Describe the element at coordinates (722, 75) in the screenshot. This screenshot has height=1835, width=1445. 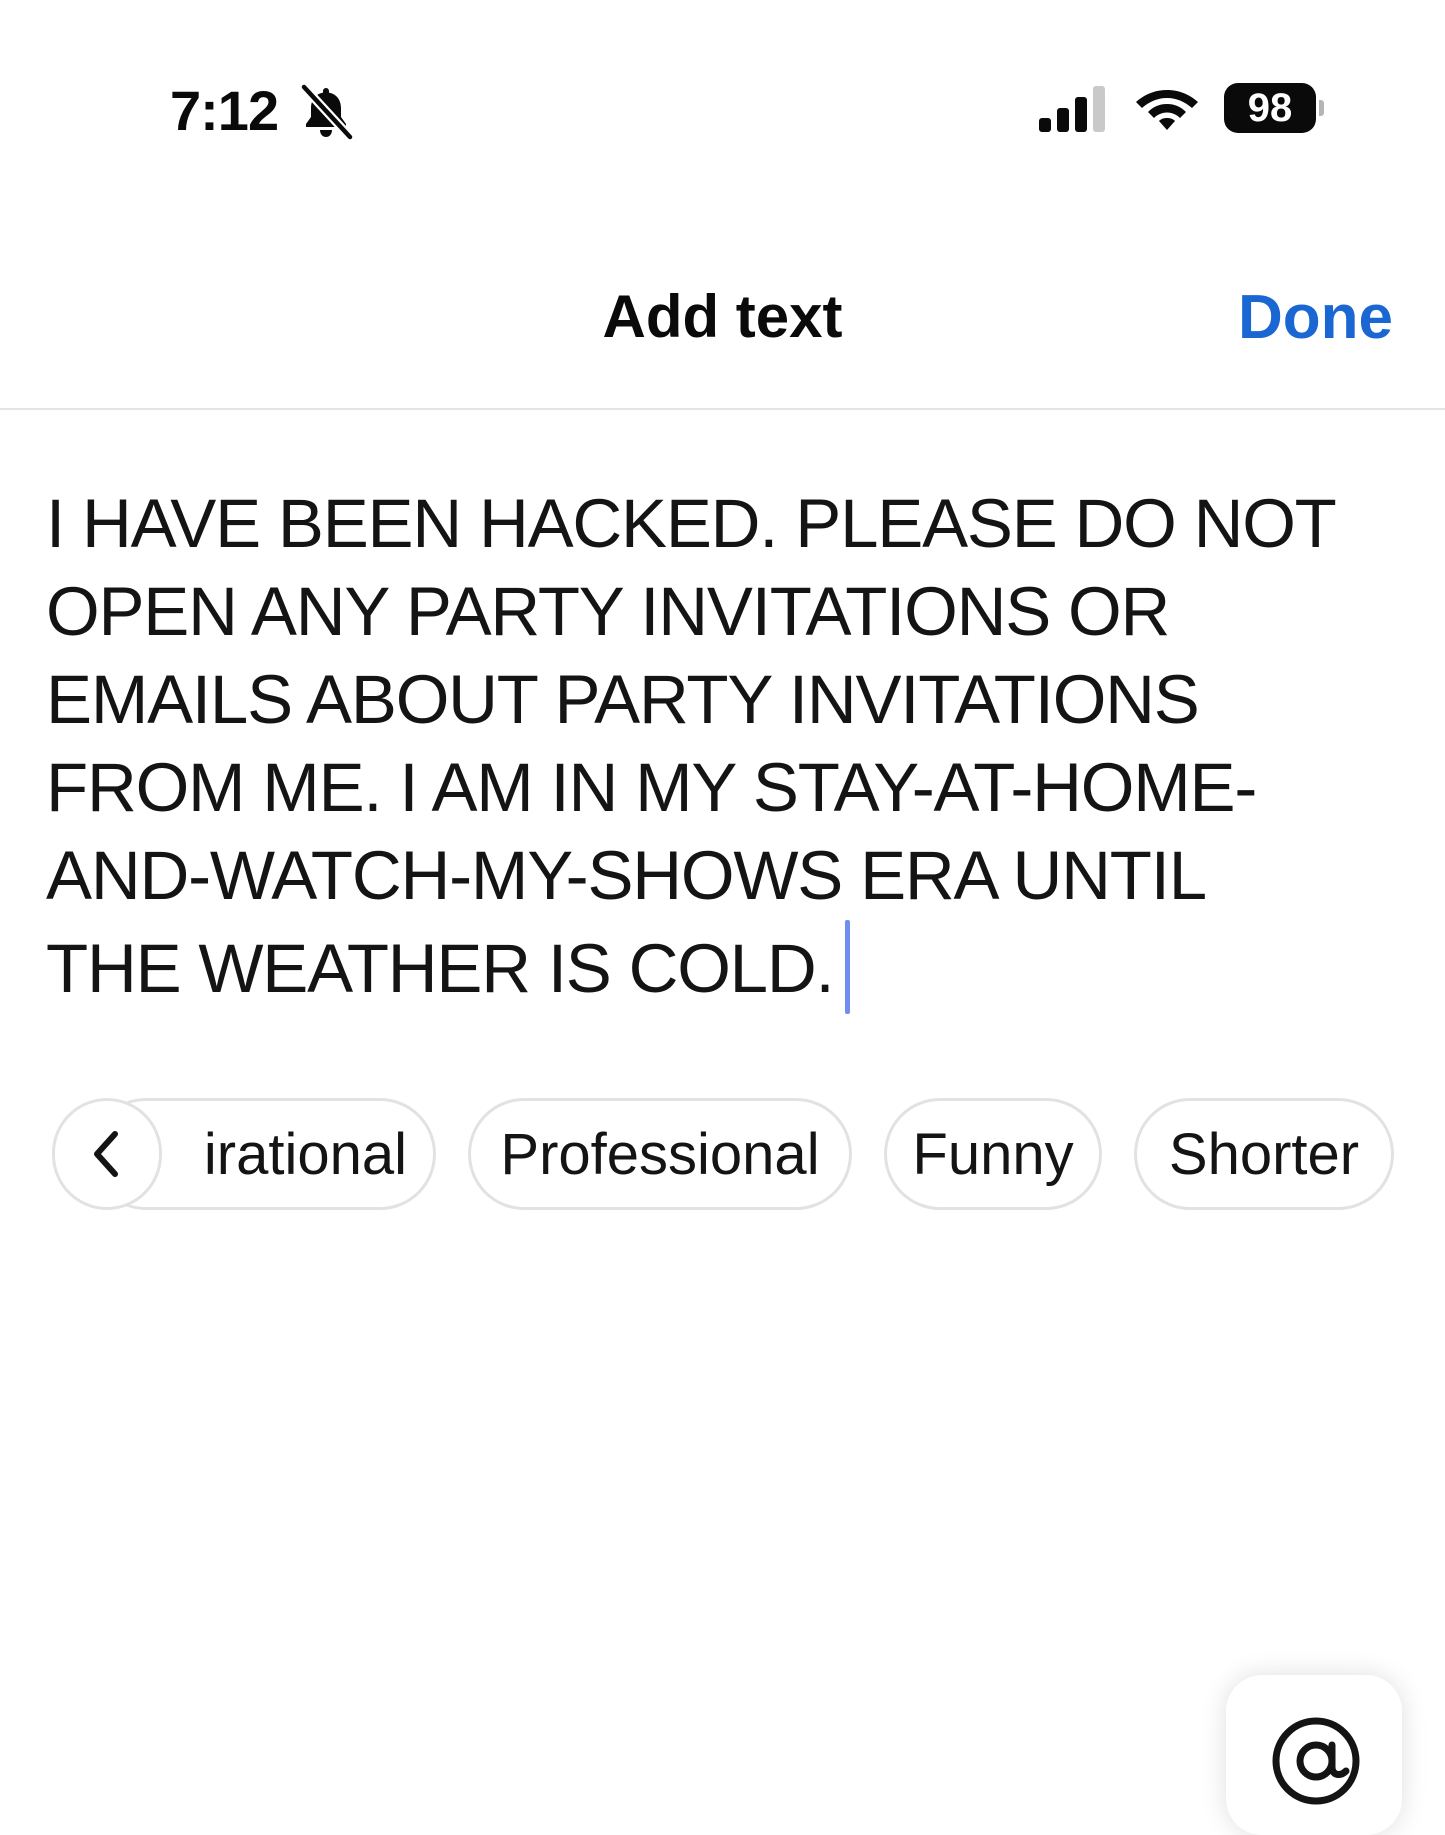
I see `status-bar: 7:12 98` at that location.